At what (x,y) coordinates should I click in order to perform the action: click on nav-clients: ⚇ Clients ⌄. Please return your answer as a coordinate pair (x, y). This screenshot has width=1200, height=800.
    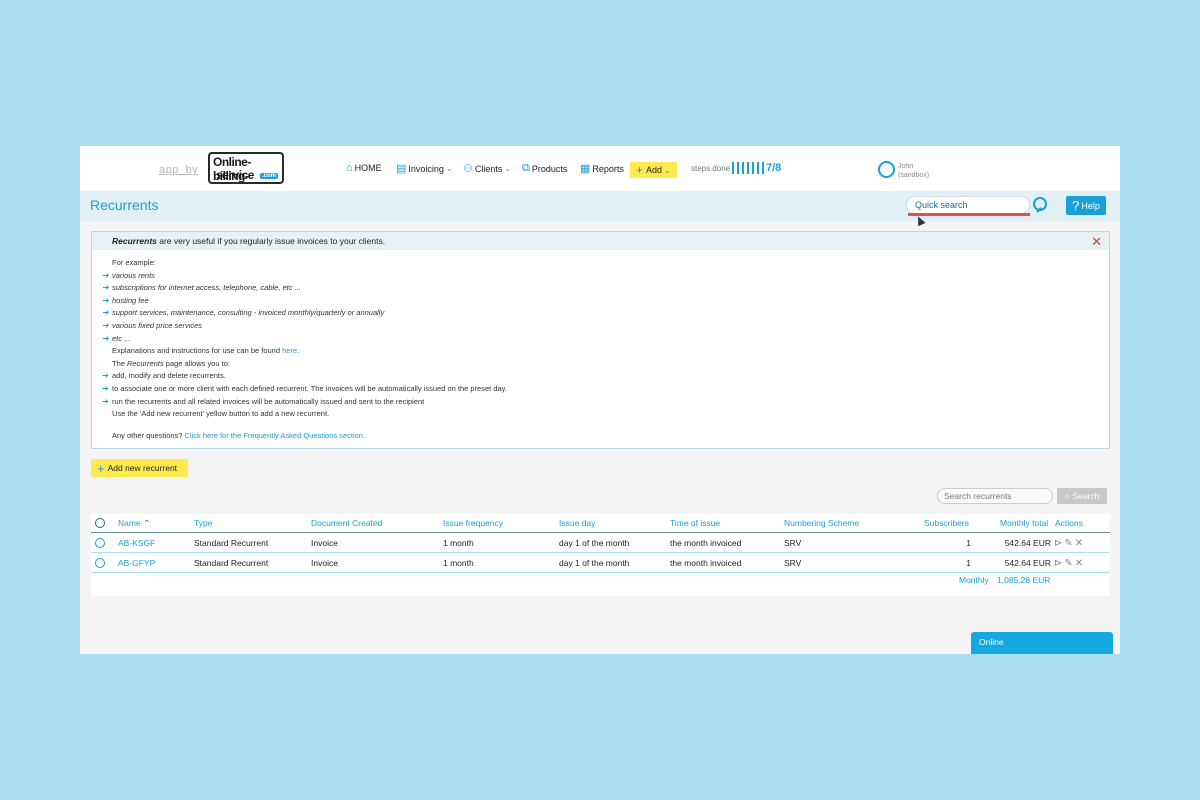
    Looking at the image, I should click on (487, 168).